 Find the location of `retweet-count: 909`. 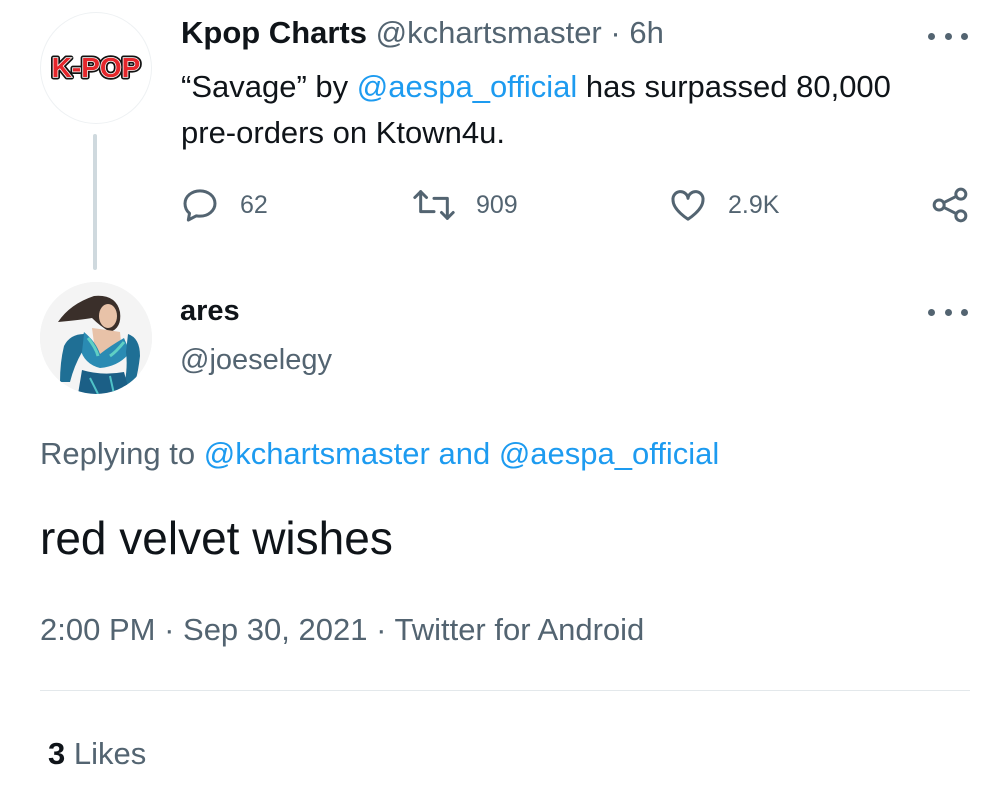

retweet-count: 909 is located at coordinates (497, 204).